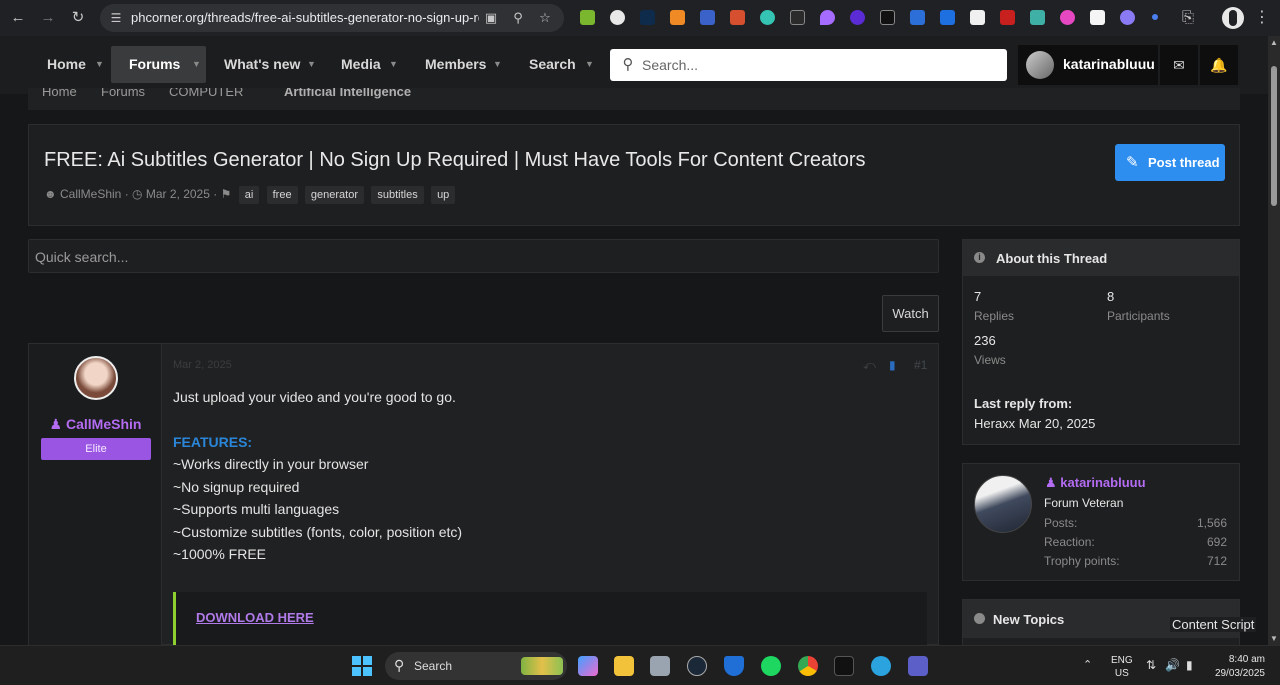 The height and width of the screenshot is (685, 1280). I want to click on file-explorer-icon, so click(624, 666).